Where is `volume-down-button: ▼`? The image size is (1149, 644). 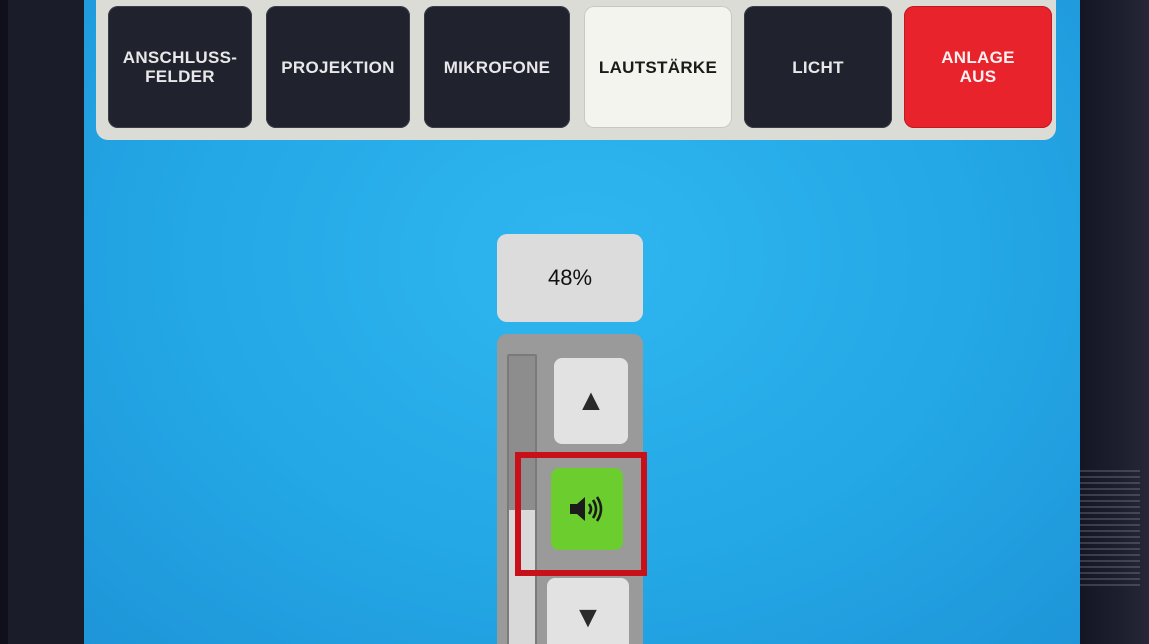
volume-down-button: ▼ is located at coordinates (588, 611).